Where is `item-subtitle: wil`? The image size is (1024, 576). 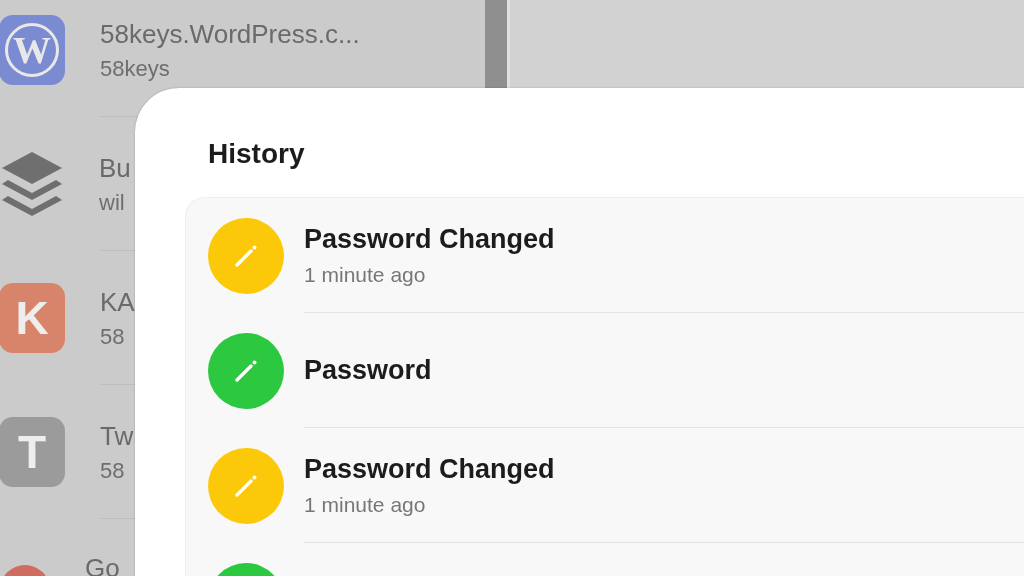 item-subtitle: wil is located at coordinates (112, 202).